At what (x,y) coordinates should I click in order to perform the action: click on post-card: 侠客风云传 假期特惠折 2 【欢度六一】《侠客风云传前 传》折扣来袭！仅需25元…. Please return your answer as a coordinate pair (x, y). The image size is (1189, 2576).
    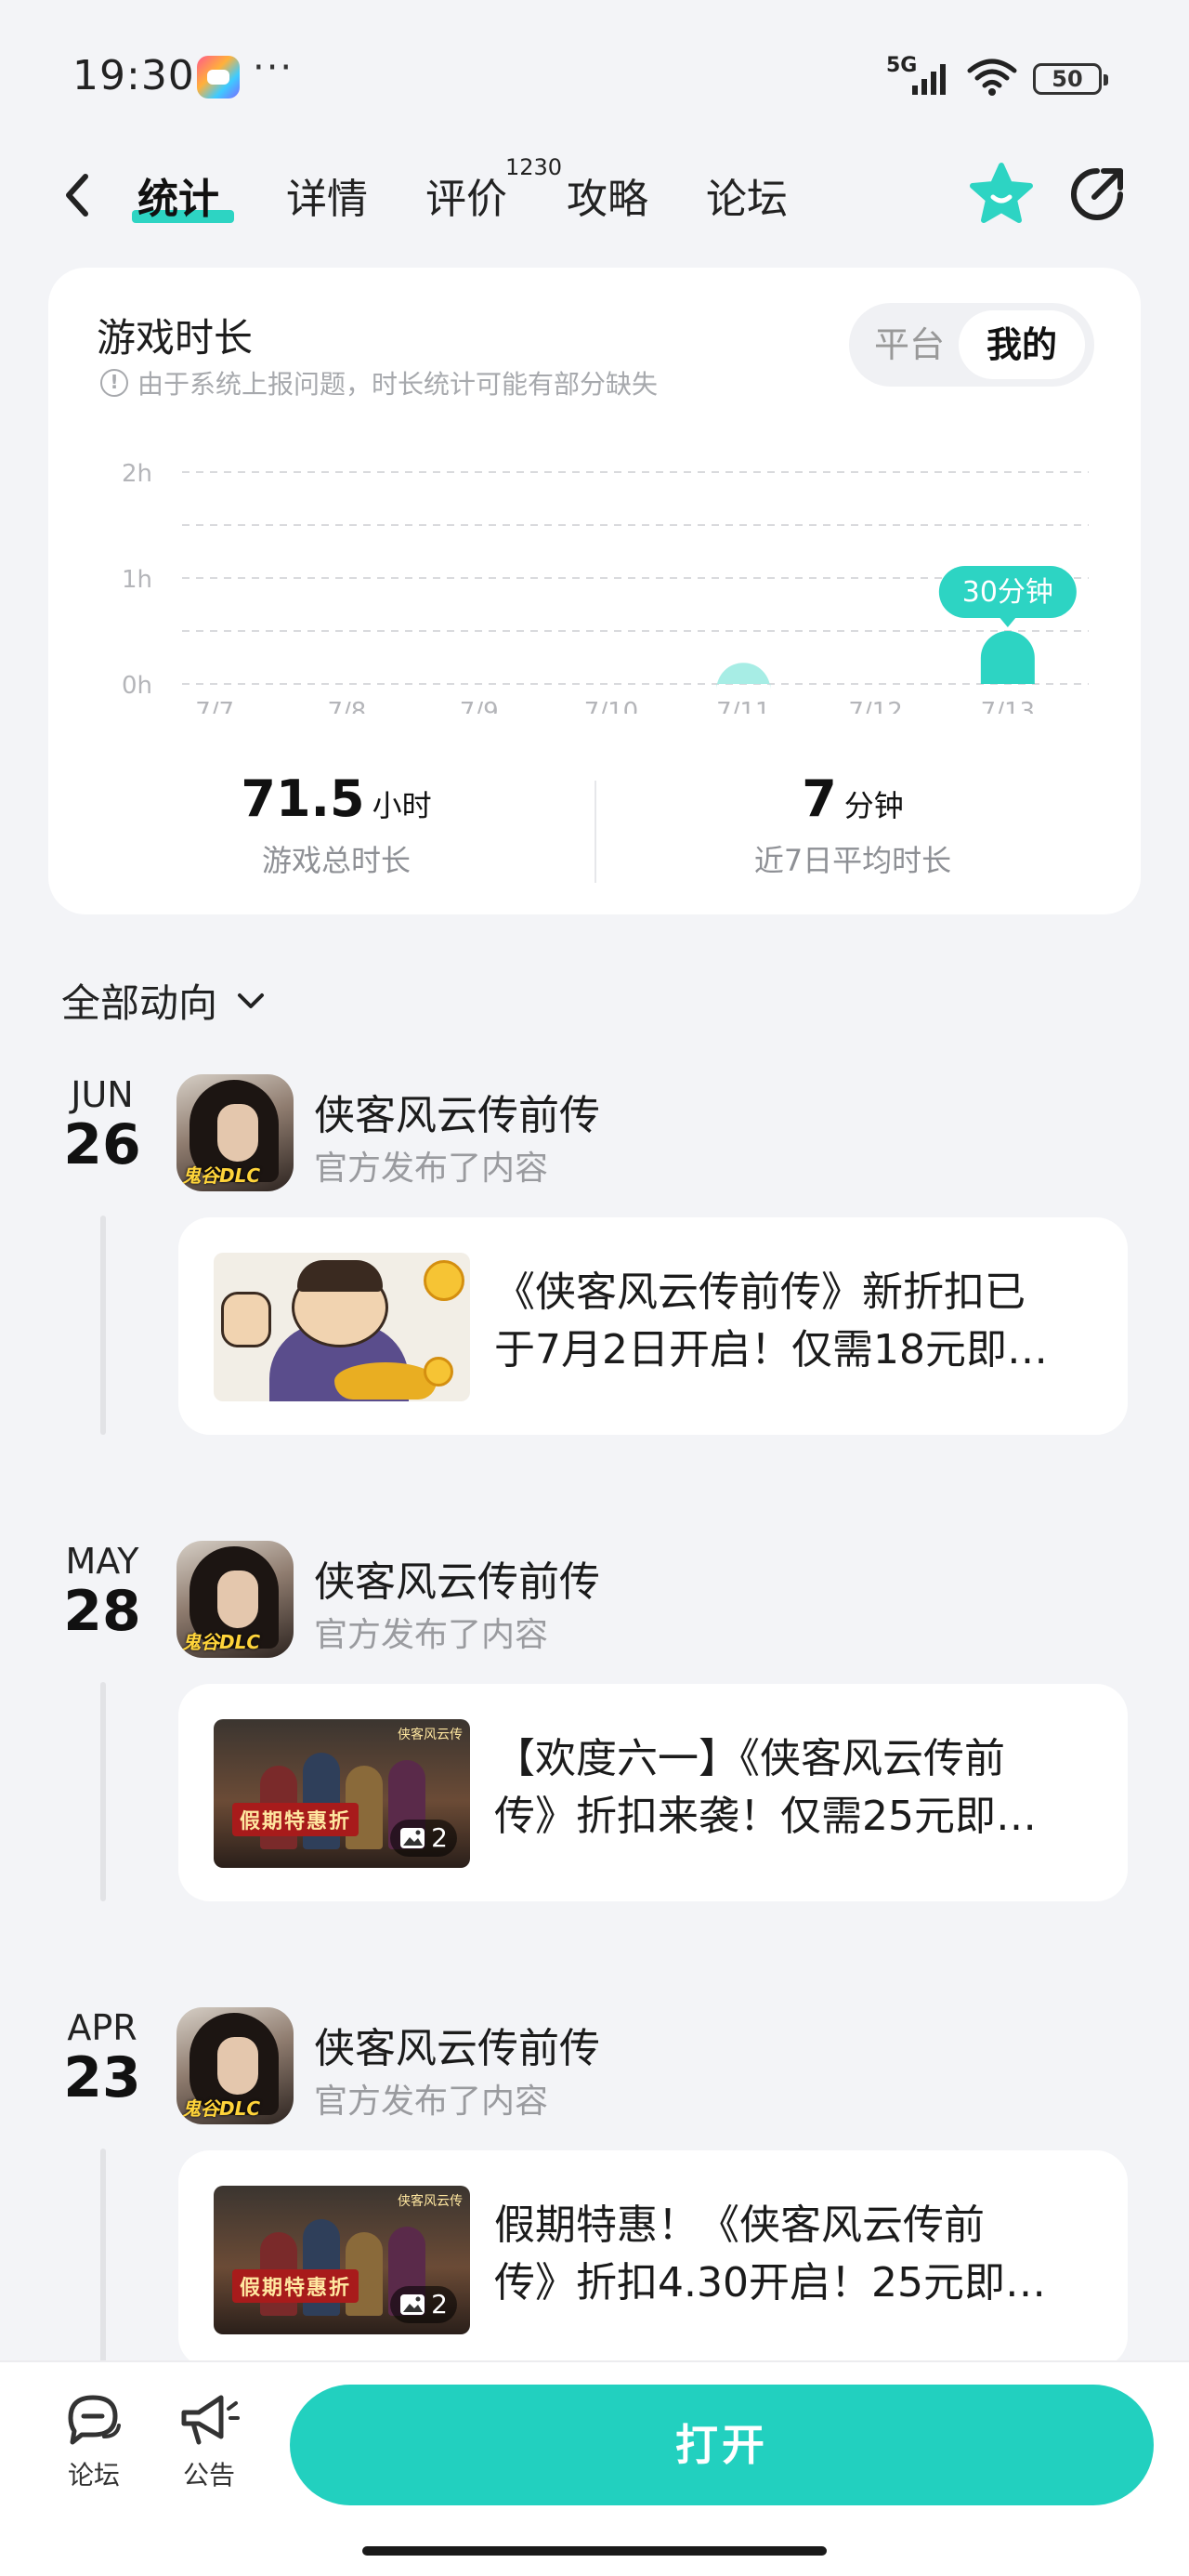
    Looking at the image, I should click on (653, 1792).